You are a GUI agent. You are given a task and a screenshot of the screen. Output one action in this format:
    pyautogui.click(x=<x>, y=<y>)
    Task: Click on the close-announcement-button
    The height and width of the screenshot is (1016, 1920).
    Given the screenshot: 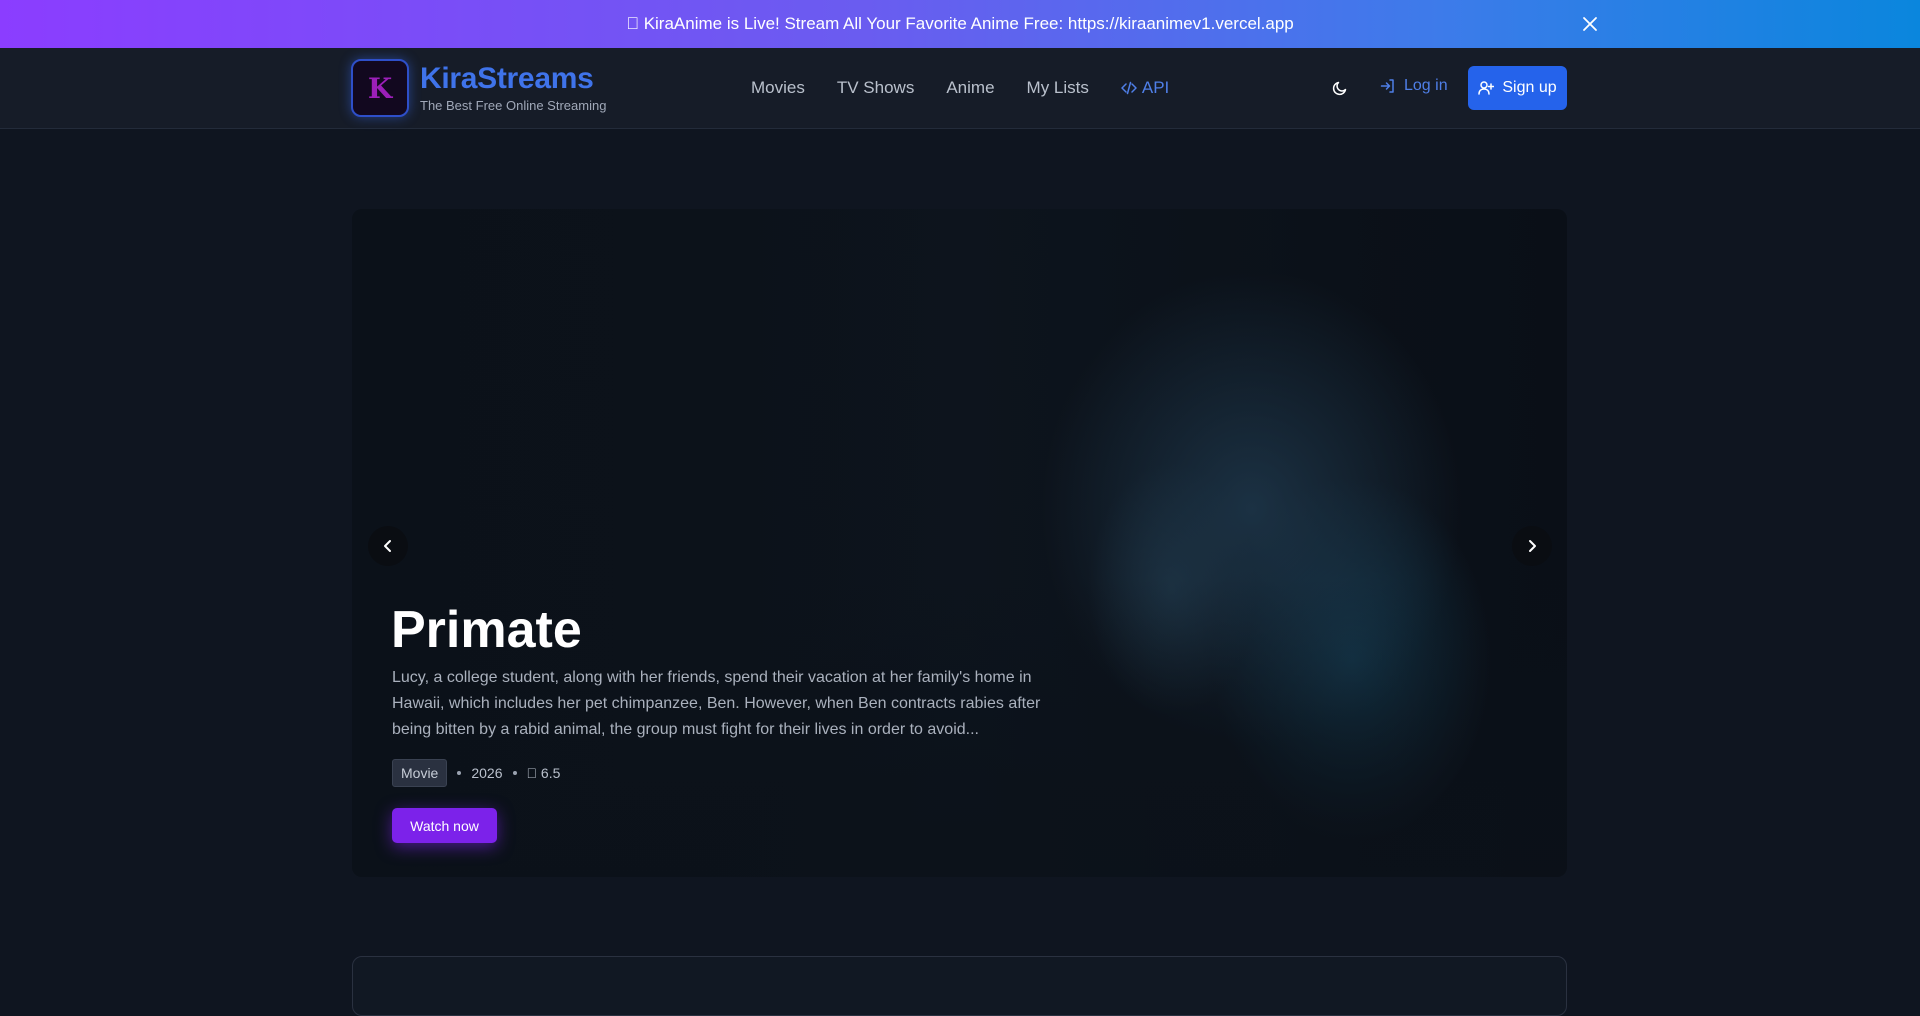 What is the action you would take?
    pyautogui.click(x=1590, y=24)
    